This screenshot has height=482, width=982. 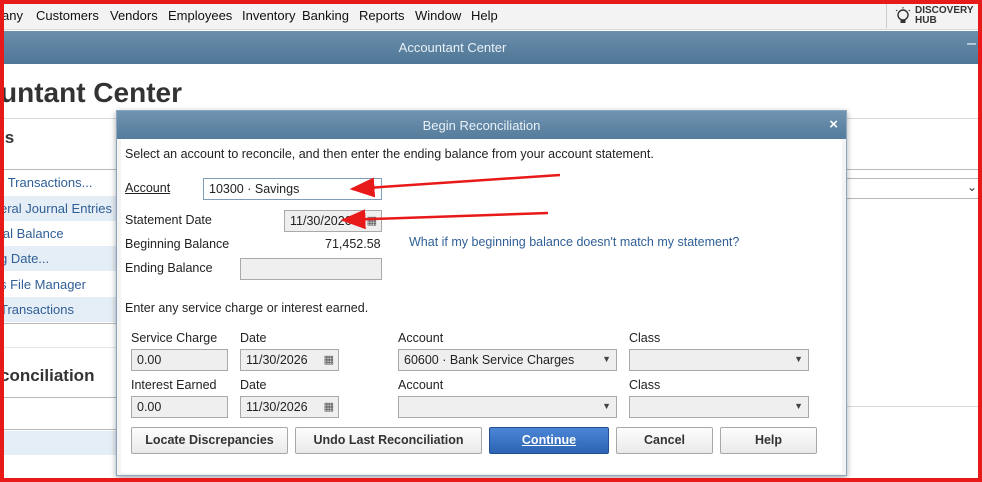 I want to click on beginning-balance-value: 71,452.58, so click(x=353, y=244).